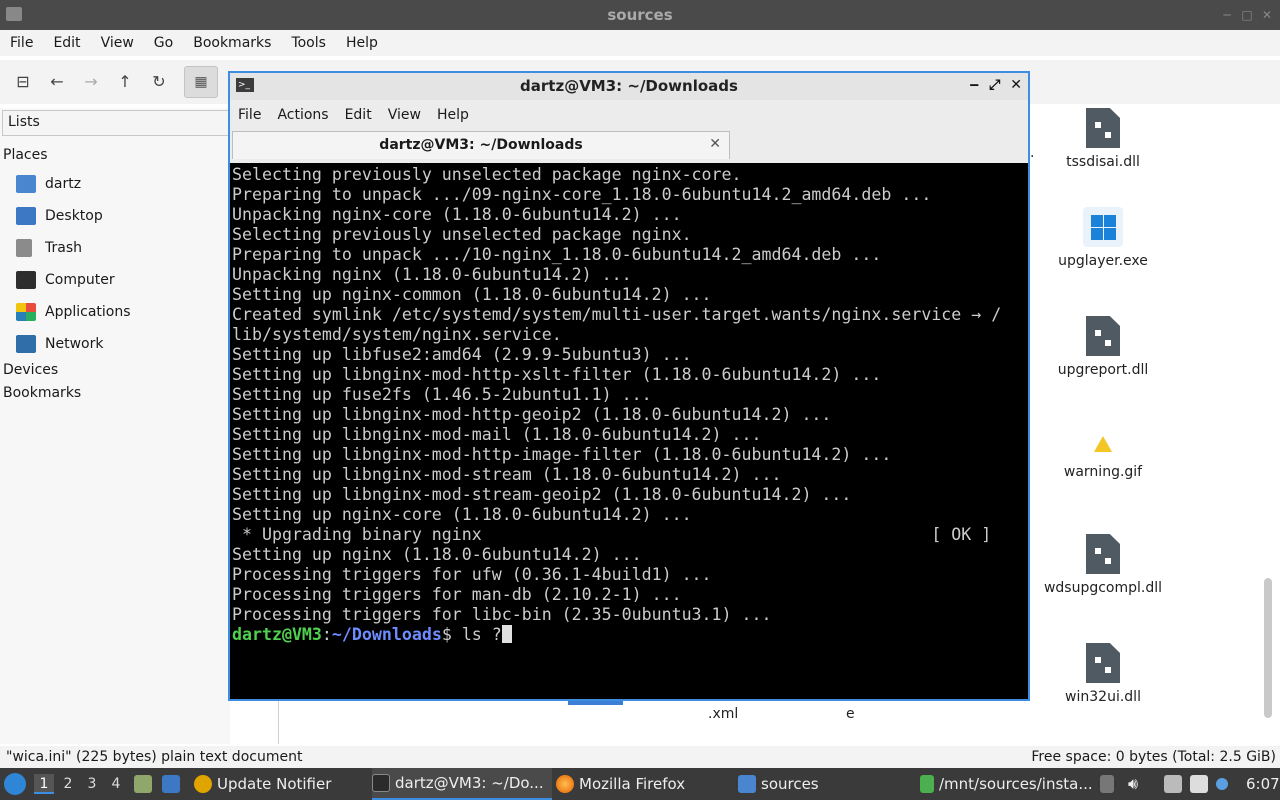 This screenshot has width=1280, height=800. Describe the element at coordinates (26, 216) in the screenshot. I see `desktop-icon` at that location.